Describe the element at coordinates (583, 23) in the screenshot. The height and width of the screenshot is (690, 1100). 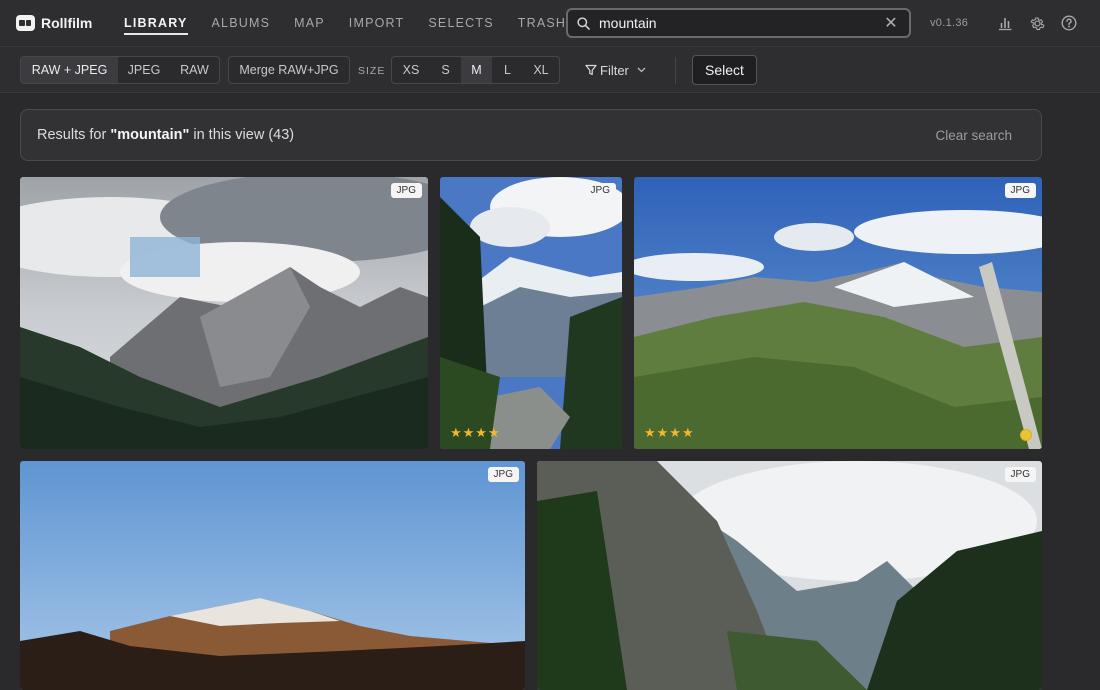
I see `search-icon` at that location.